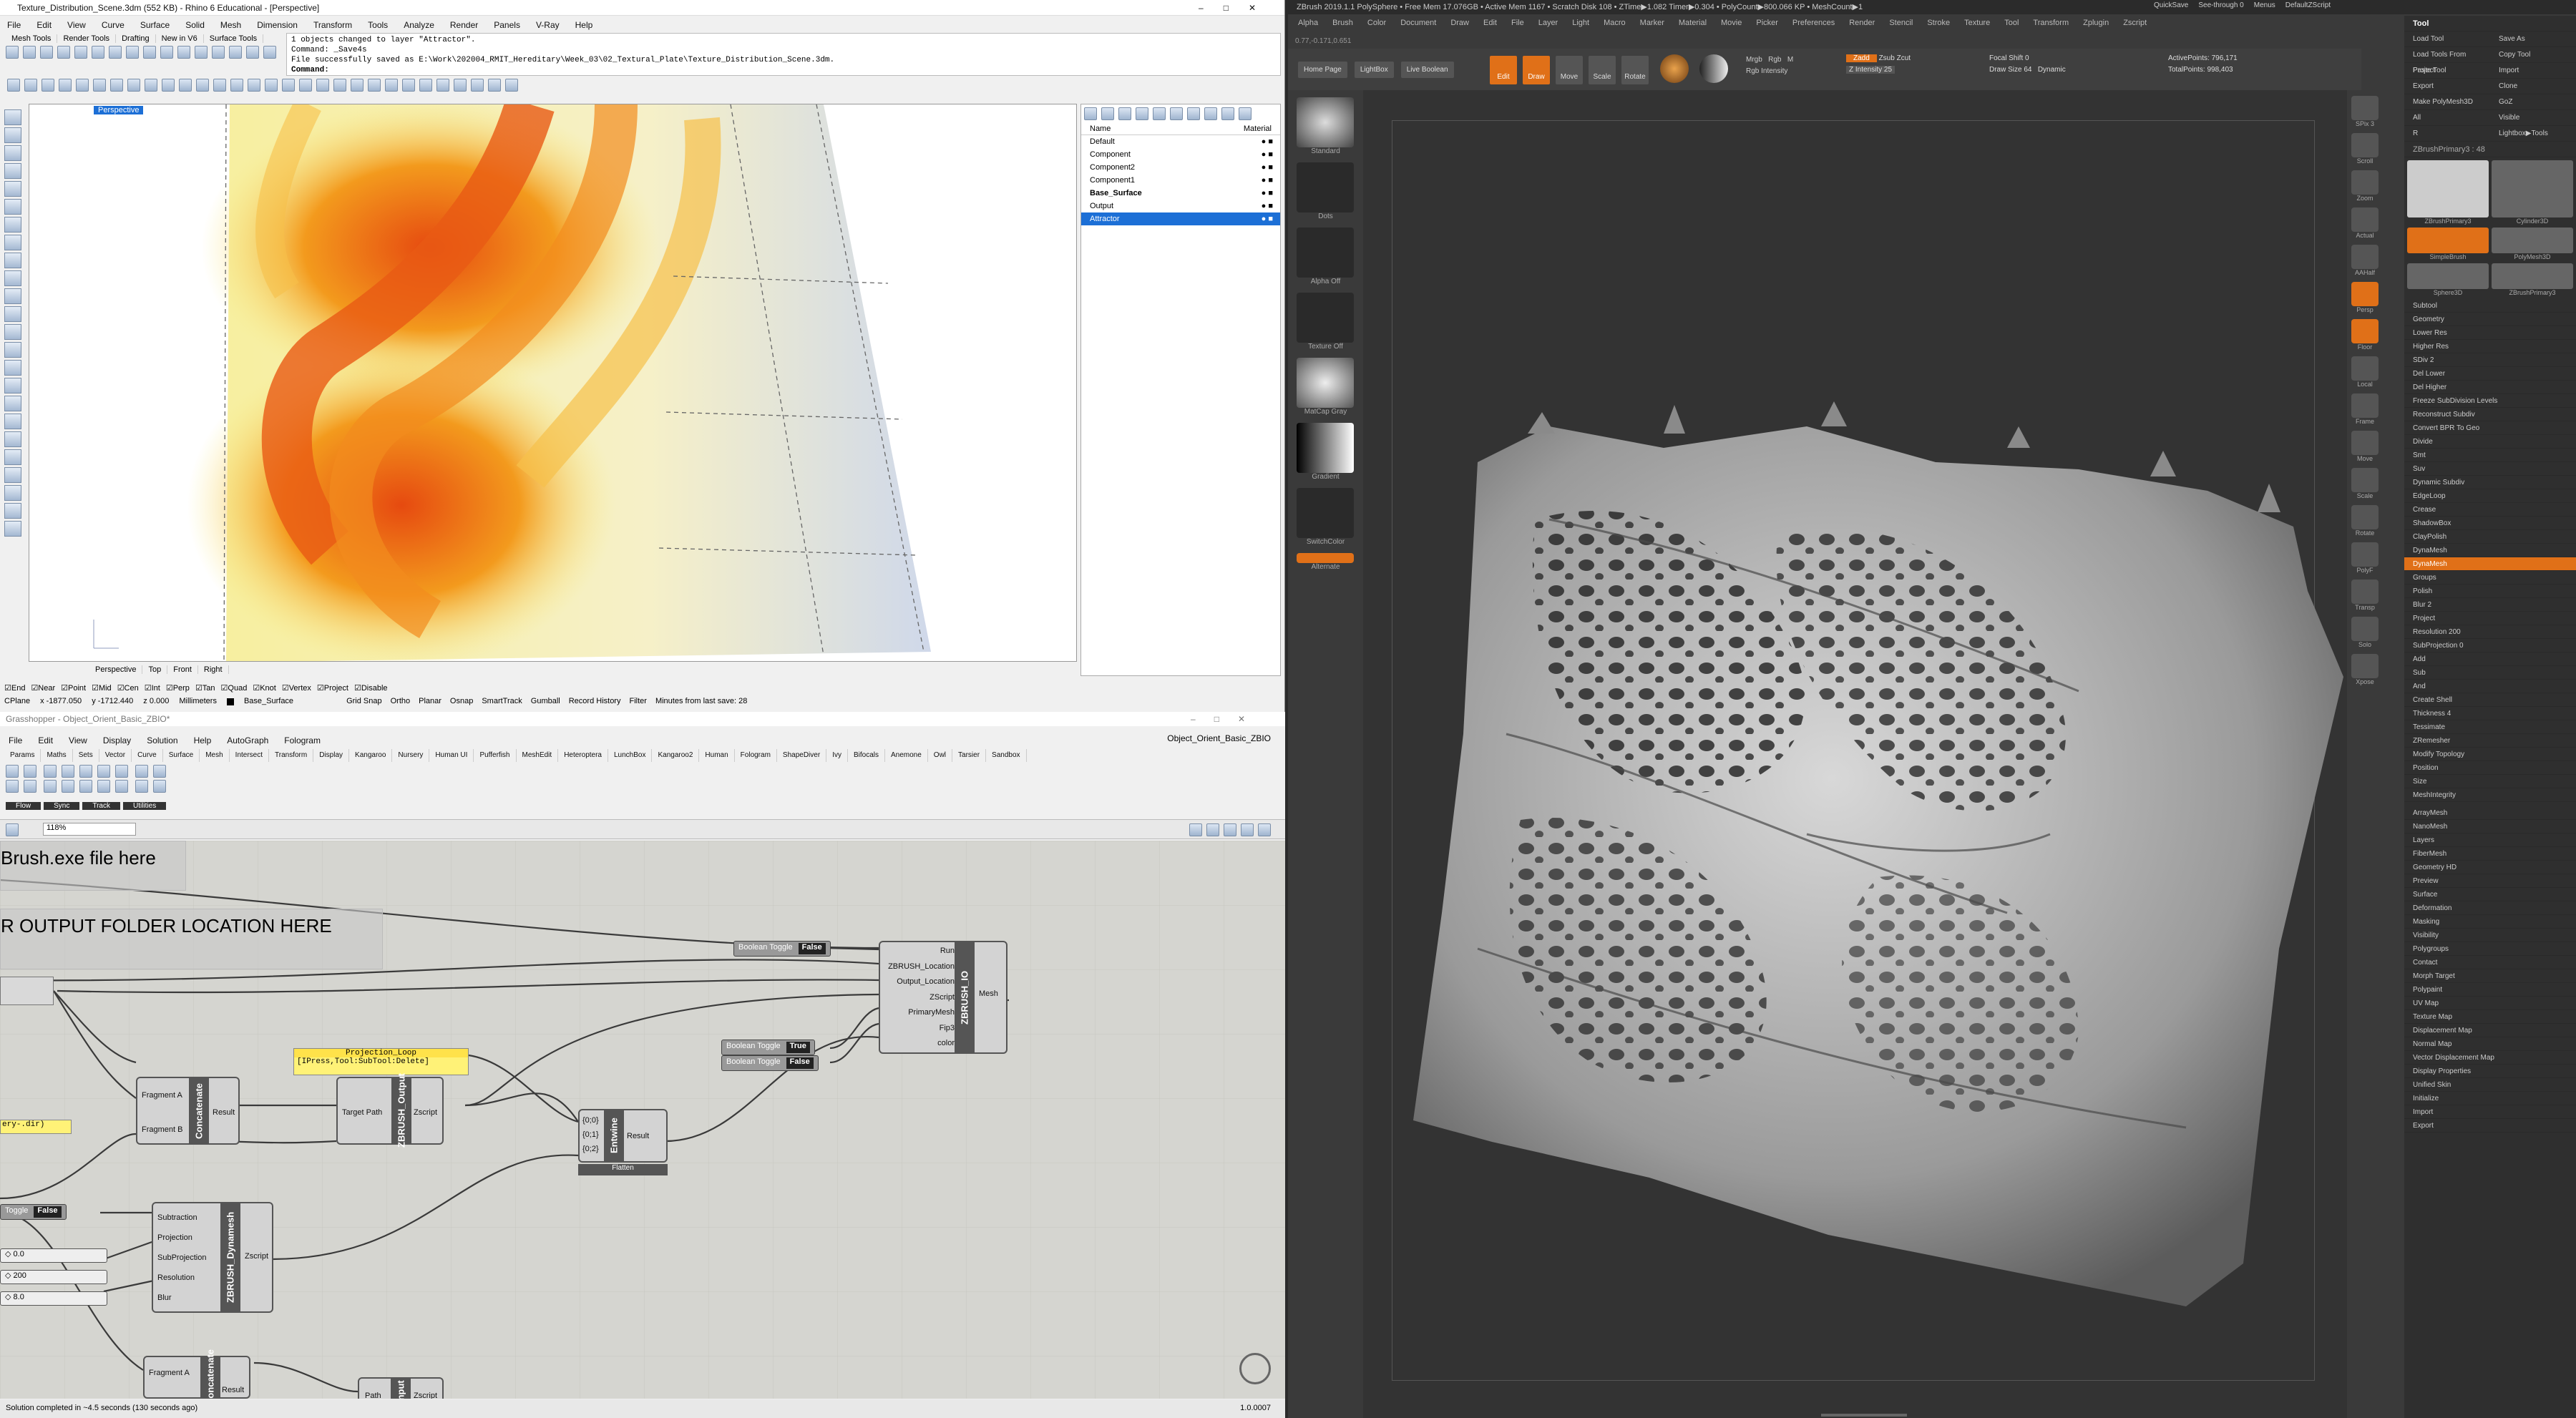  What do you see at coordinates (331, 755) in the screenshot?
I see `gh-tab-9: Display` at bounding box center [331, 755].